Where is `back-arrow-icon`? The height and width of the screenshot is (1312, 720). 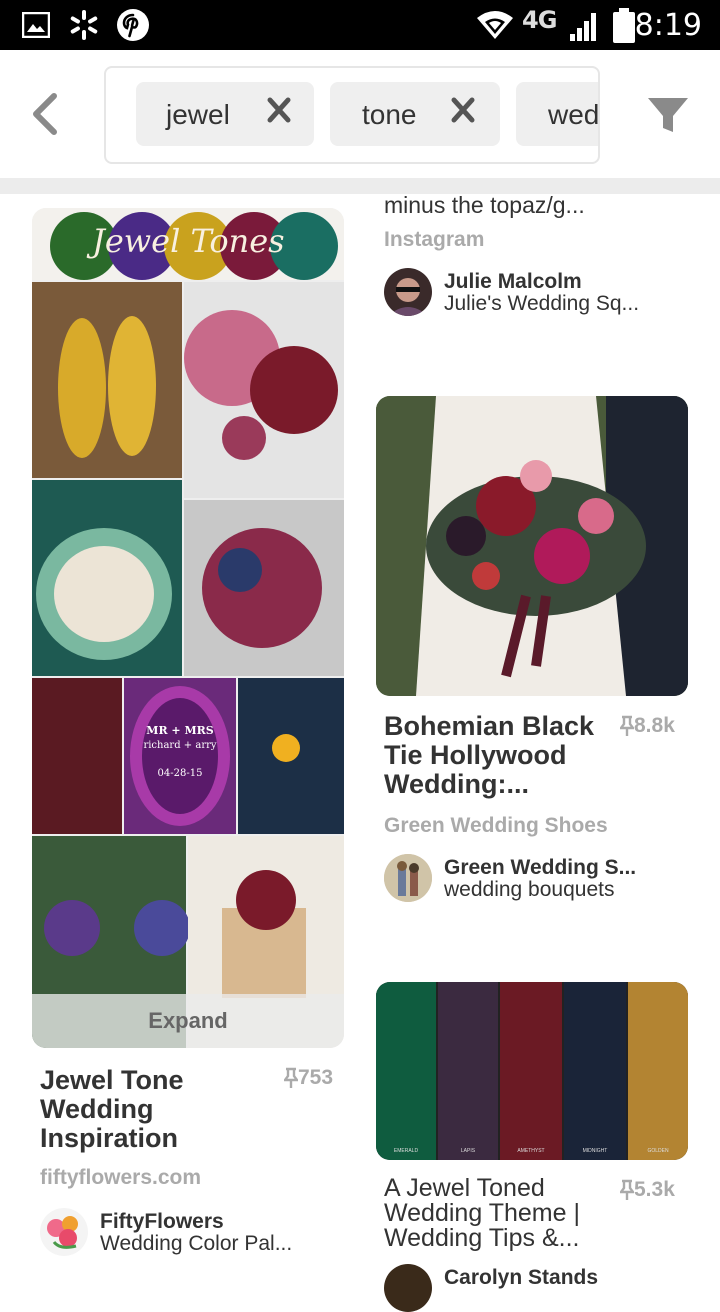
back-arrow-icon is located at coordinates (45, 114).